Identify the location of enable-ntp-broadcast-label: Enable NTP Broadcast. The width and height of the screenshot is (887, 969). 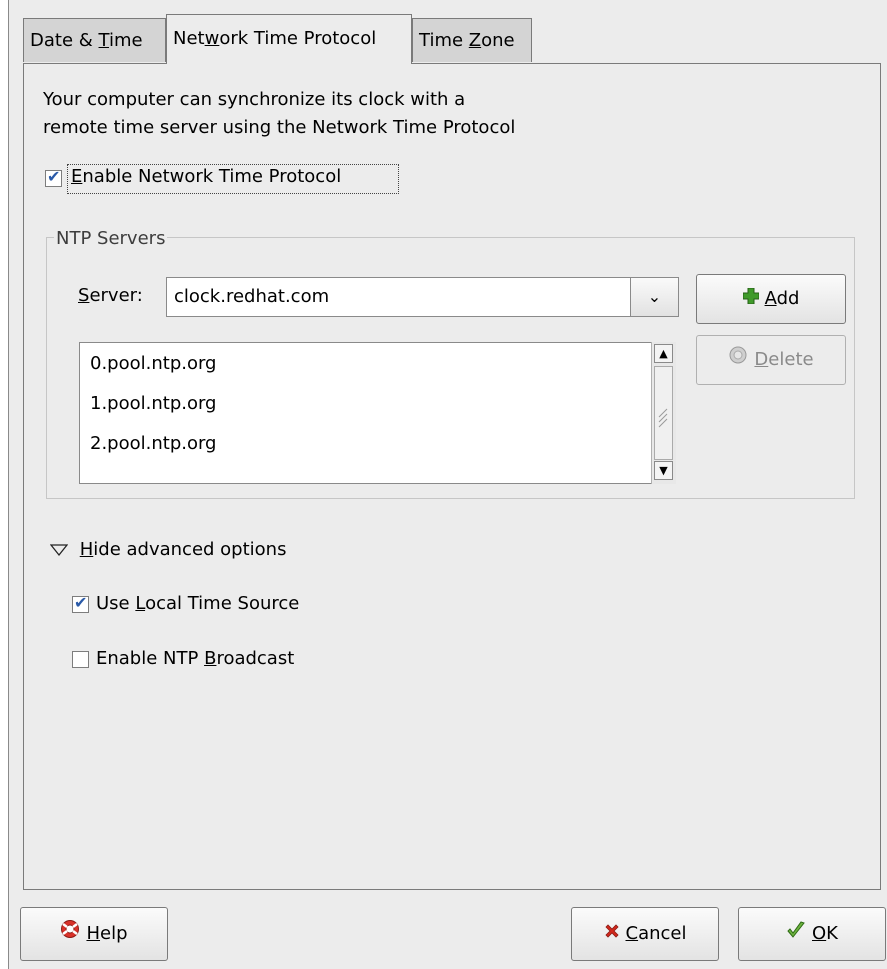
(195, 658).